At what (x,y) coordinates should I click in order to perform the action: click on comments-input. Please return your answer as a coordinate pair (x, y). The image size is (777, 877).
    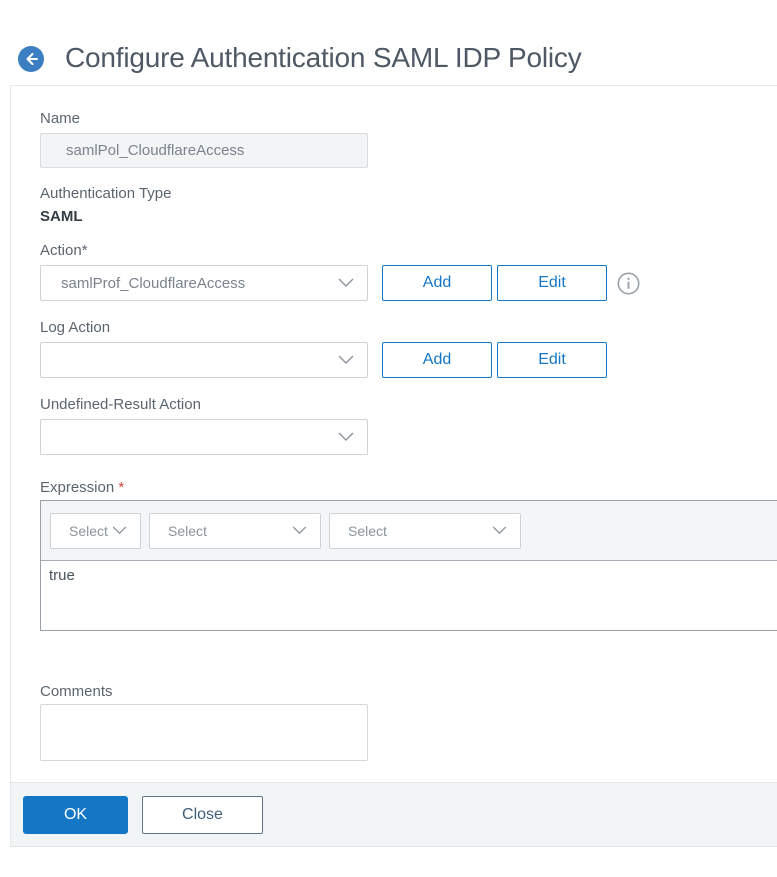
    Looking at the image, I should click on (204, 732).